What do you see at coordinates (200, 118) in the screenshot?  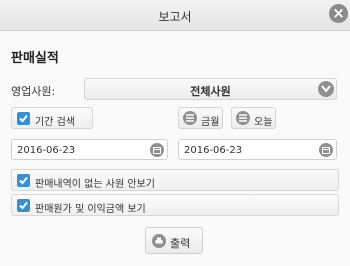 I see `this-month-button: 금월` at bounding box center [200, 118].